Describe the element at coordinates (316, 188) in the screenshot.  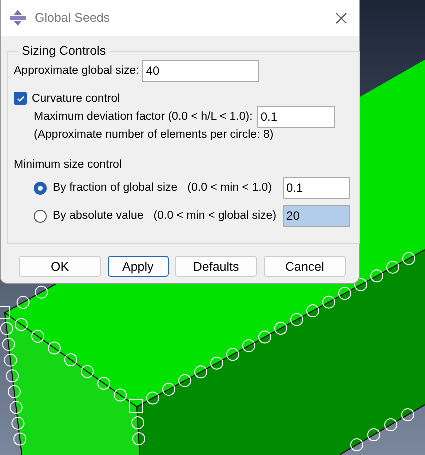
I see `min-size-field: 0.1` at that location.